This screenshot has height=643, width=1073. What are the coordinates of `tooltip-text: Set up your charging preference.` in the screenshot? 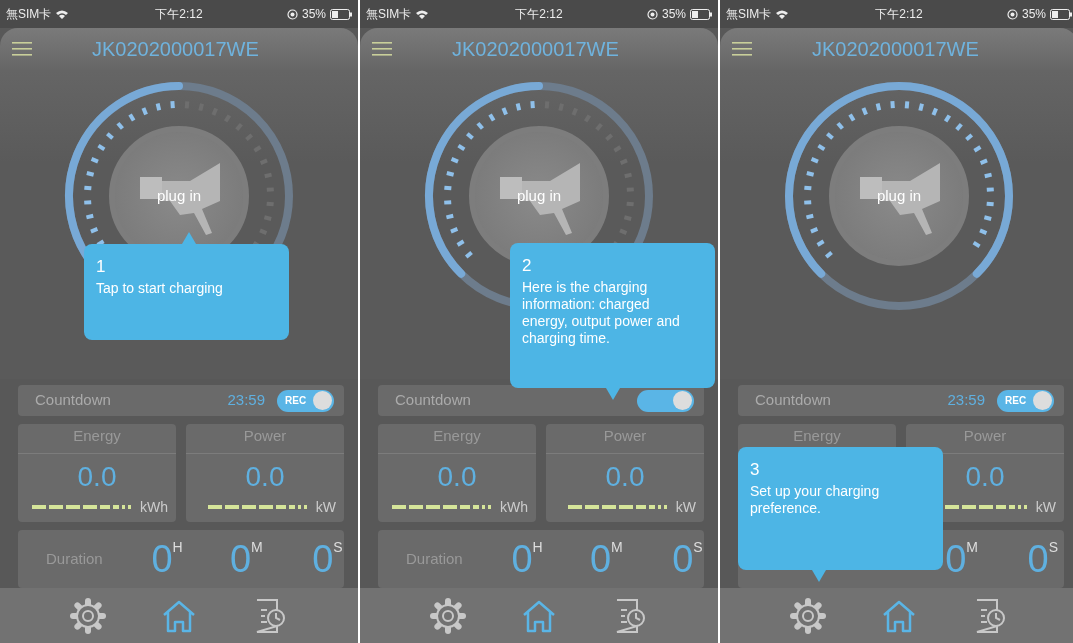 It's located at (815, 499).